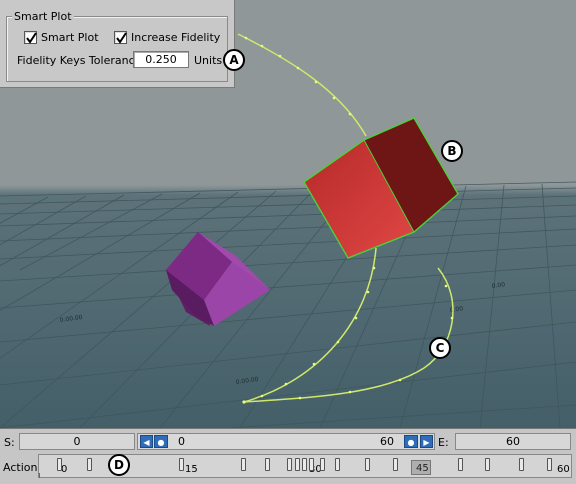 Image resolution: width=576 pixels, height=484 pixels. I want to click on timeline-label-60: 60, so click(563, 469).